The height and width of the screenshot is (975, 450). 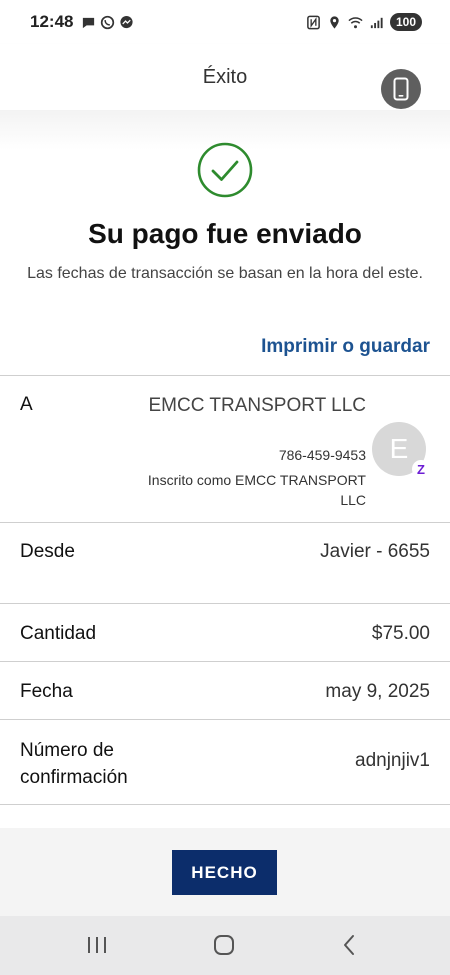 What do you see at coordinates (375, 551) in the screenshot?
I see `from-value: Javier - 6655` at bounding box center [375, 551].